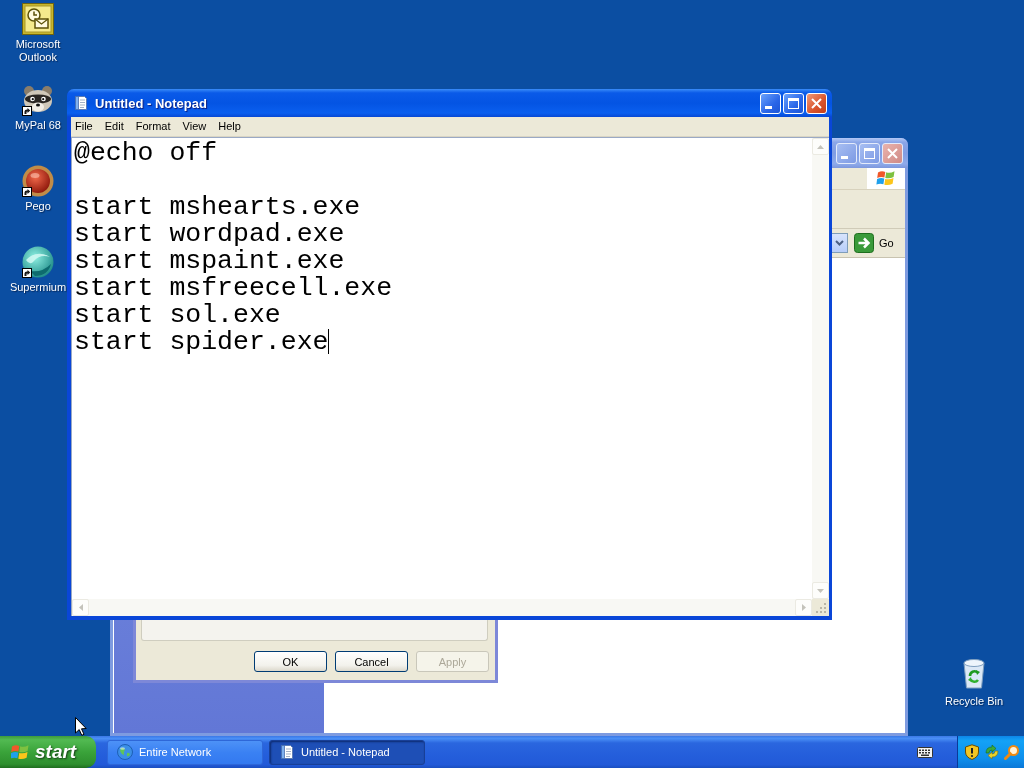  I want to click on search-icon, so click(1012, 752).